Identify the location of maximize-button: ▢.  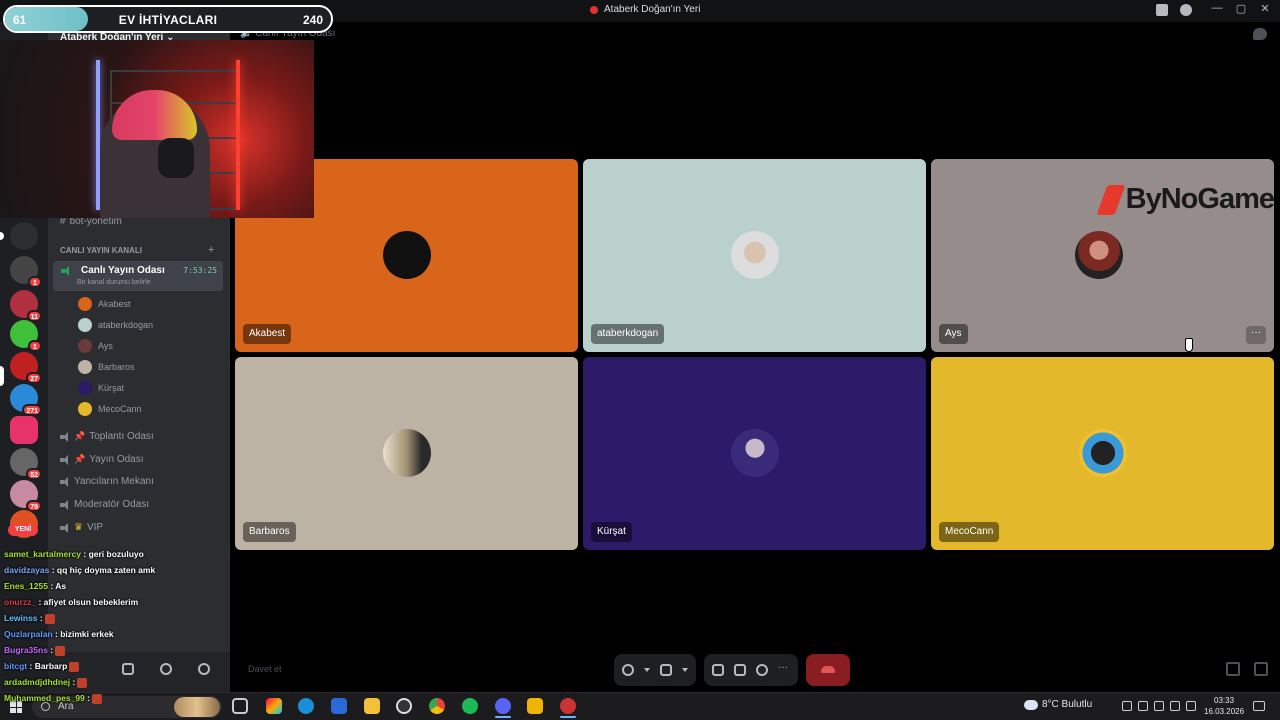
(1241, 8).